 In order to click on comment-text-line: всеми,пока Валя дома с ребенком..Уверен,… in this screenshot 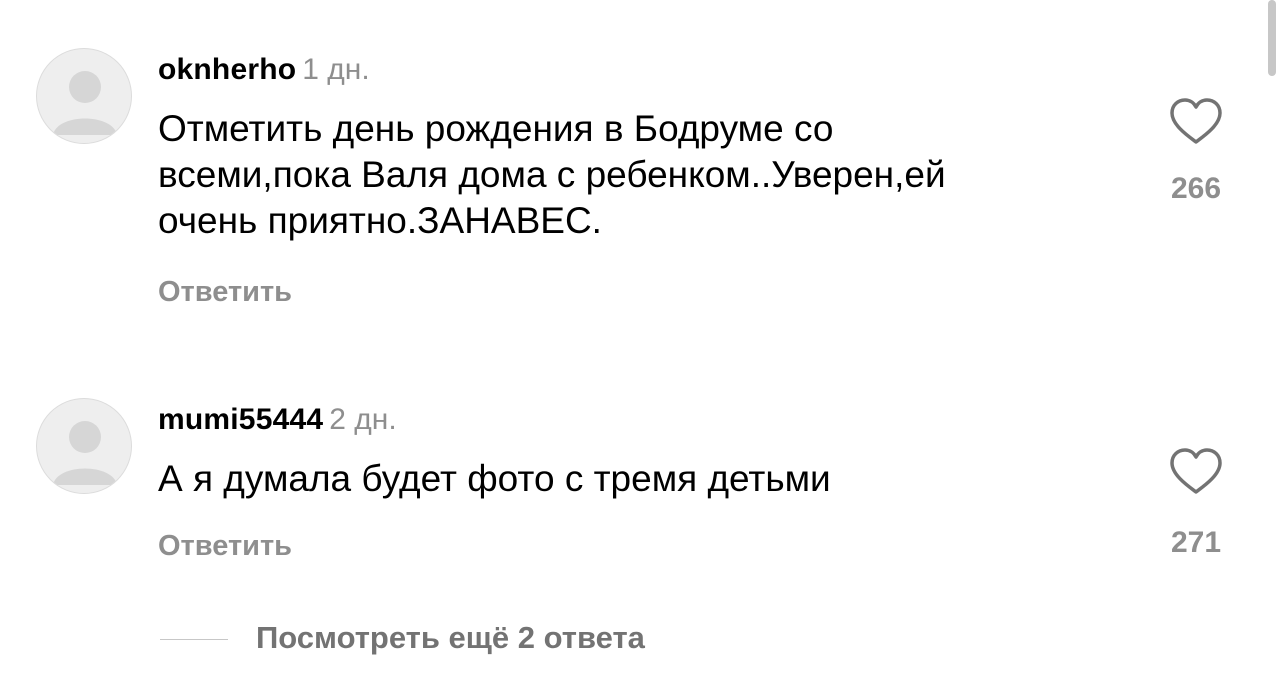, I will do `click(552, 174)`.